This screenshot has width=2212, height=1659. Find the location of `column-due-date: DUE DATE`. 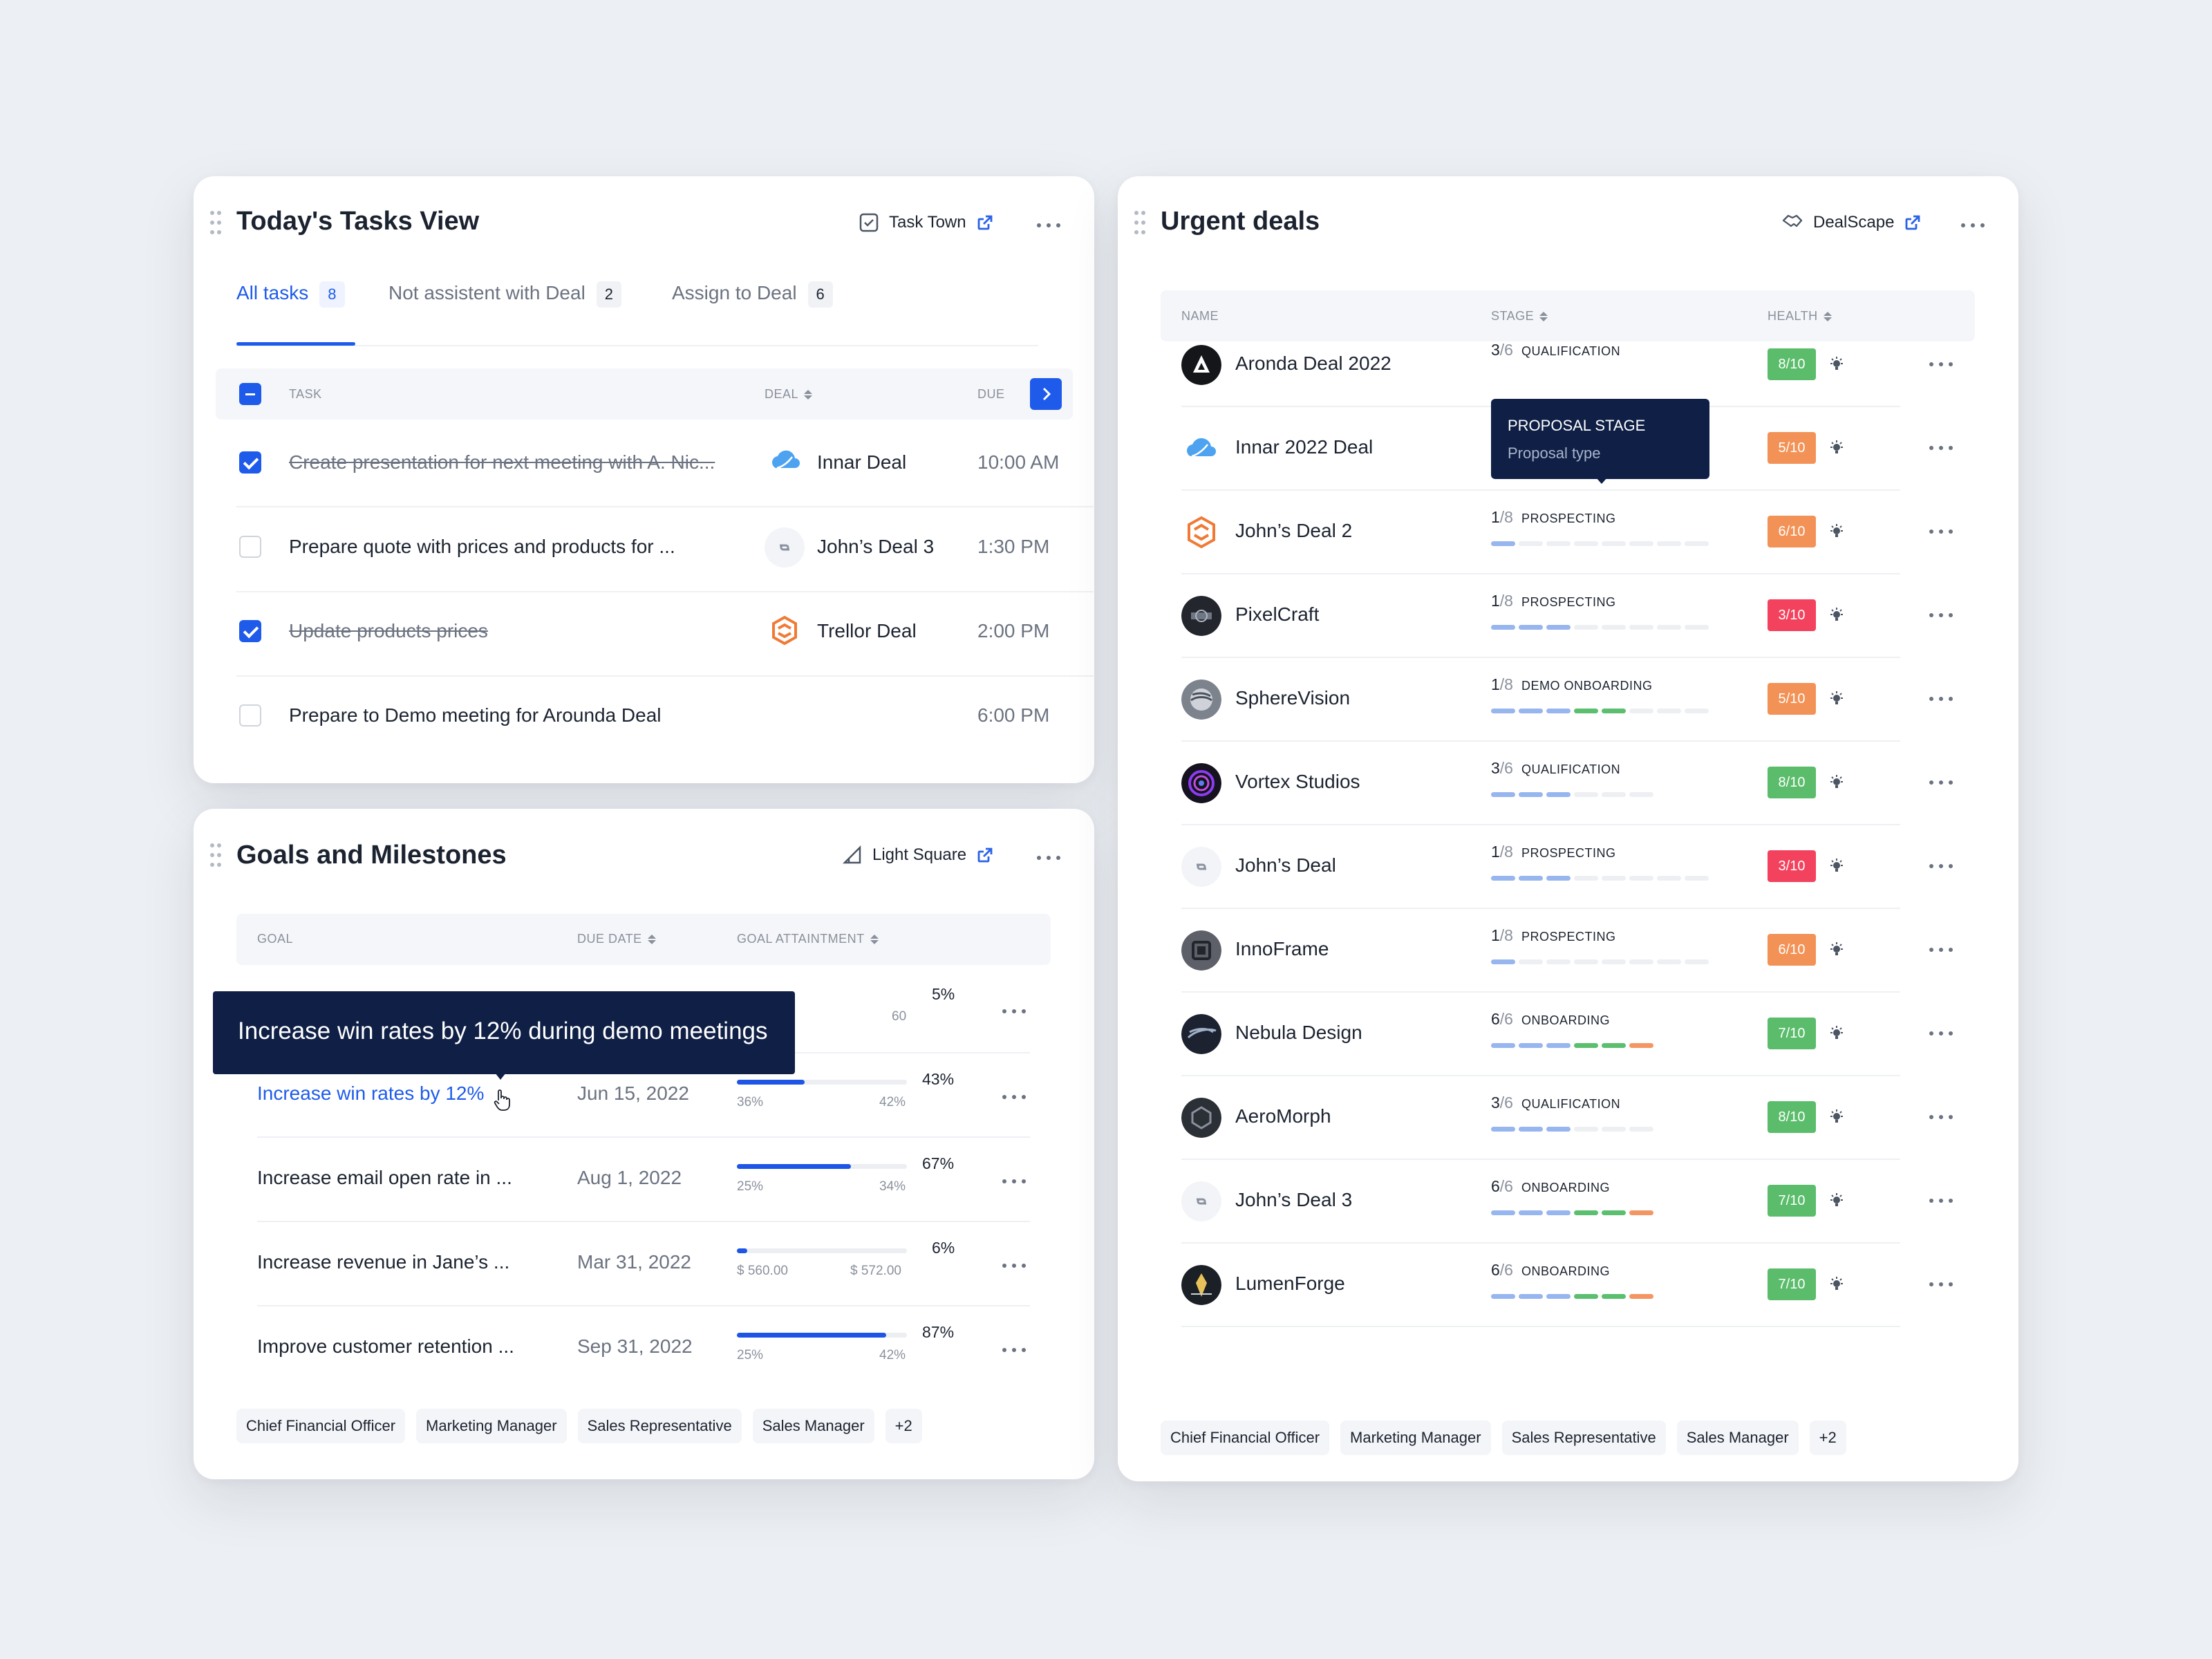

column-due-date: DUE DATE is located at coordinates (616, 939).